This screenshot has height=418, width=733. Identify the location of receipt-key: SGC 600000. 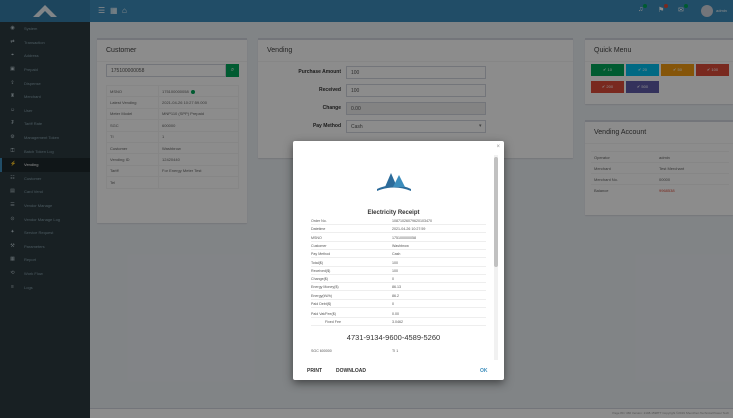
(321, 351).